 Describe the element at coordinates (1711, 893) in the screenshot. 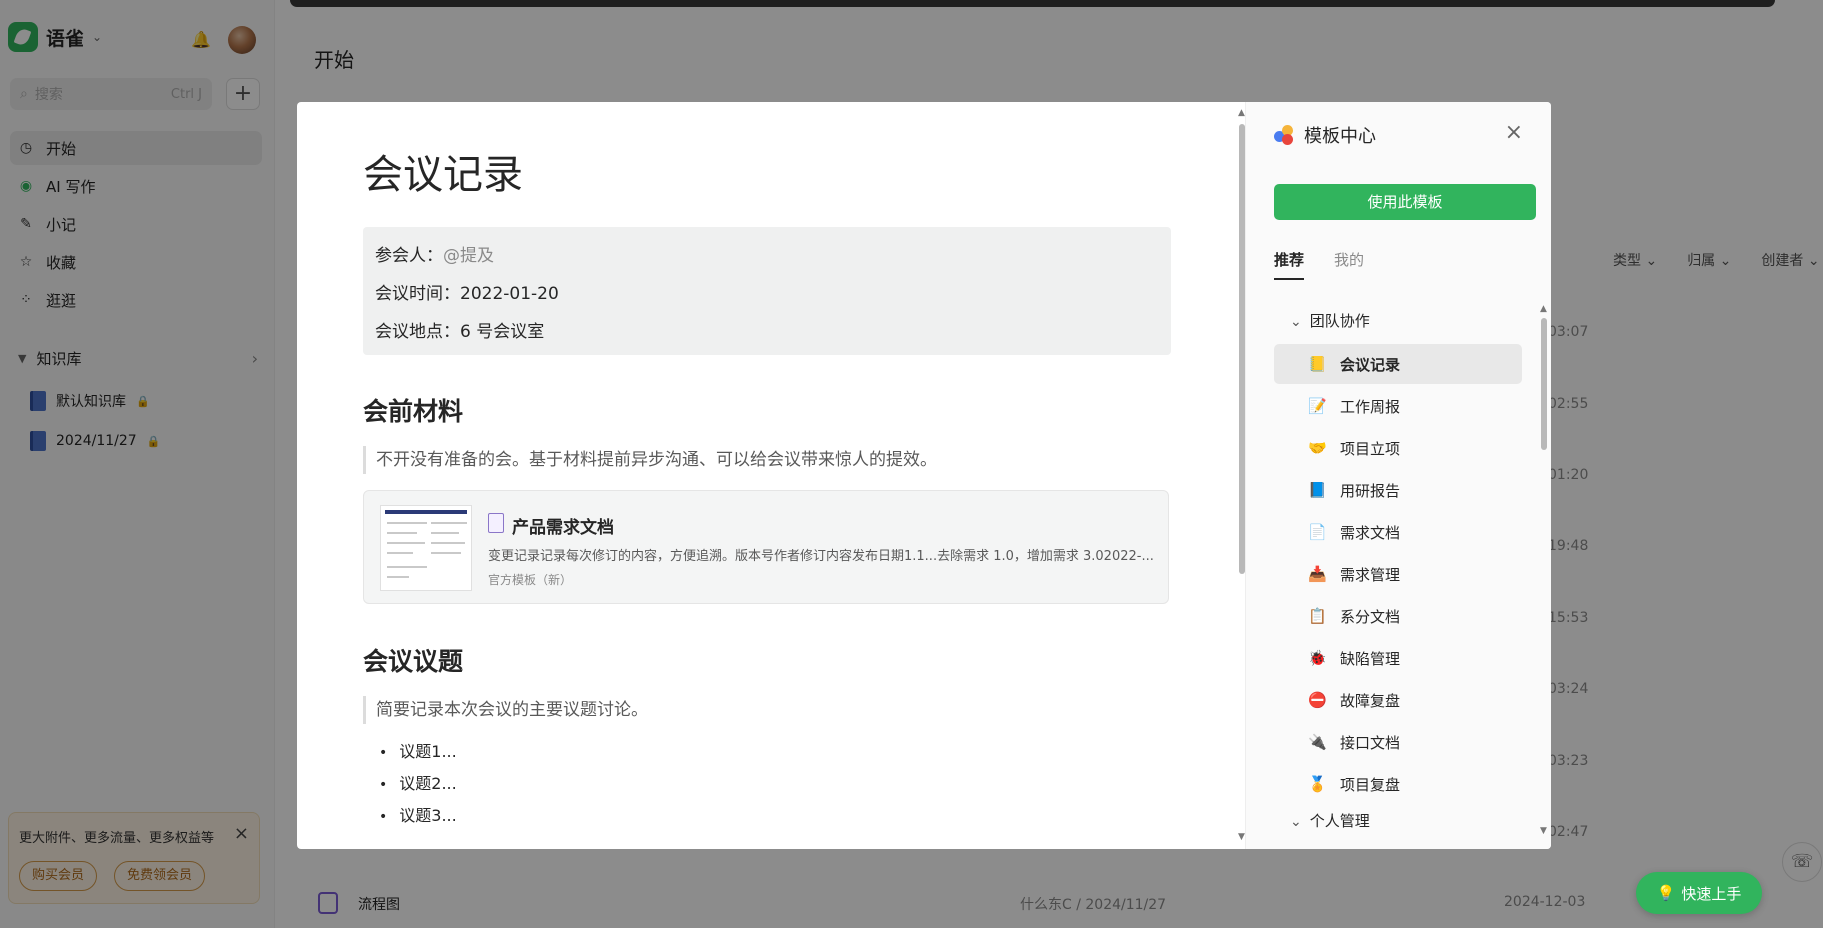

I see `quick-start-label: 快速上手` at that location.